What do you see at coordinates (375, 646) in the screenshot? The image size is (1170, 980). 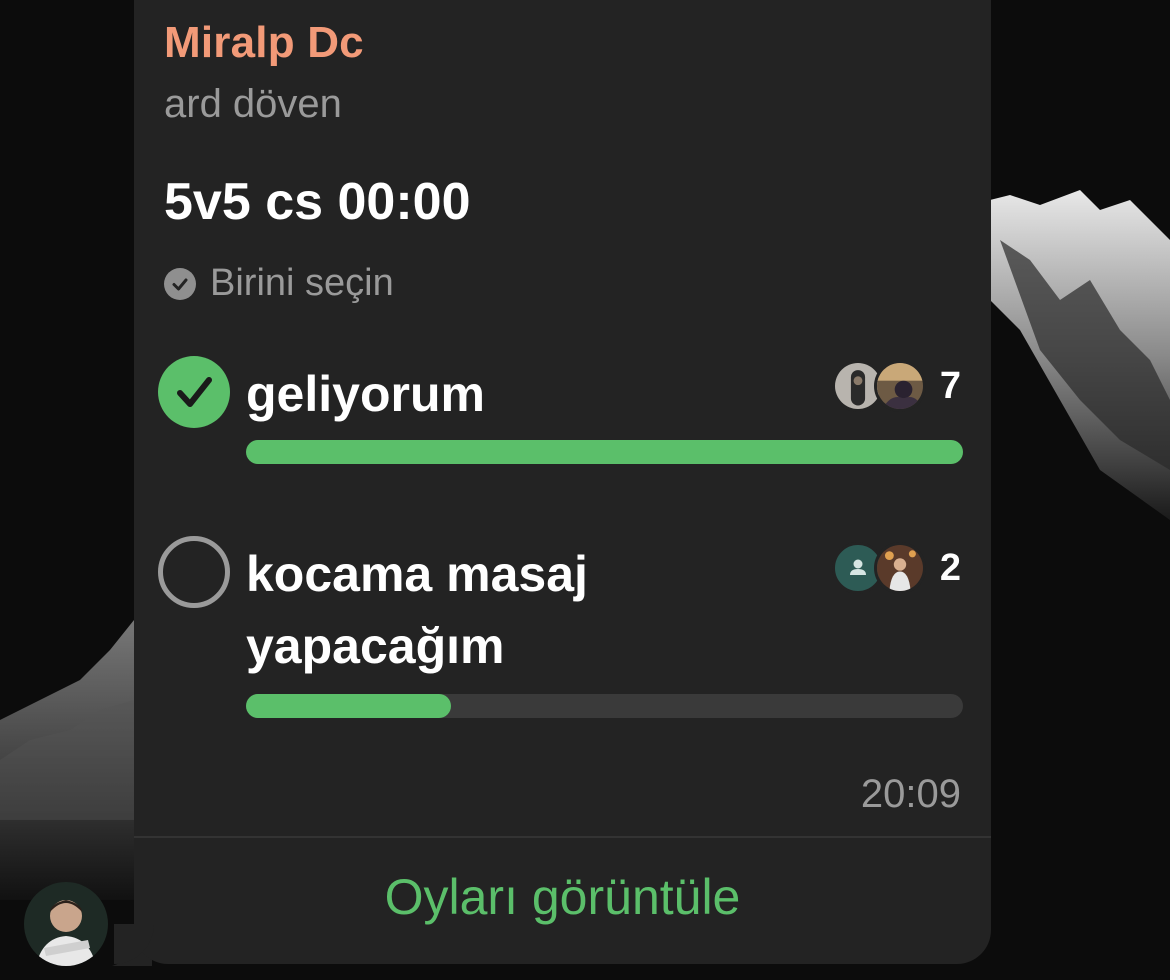 I see `poll-option-label-line2: yapacağım` at bounding box center [375, 646].